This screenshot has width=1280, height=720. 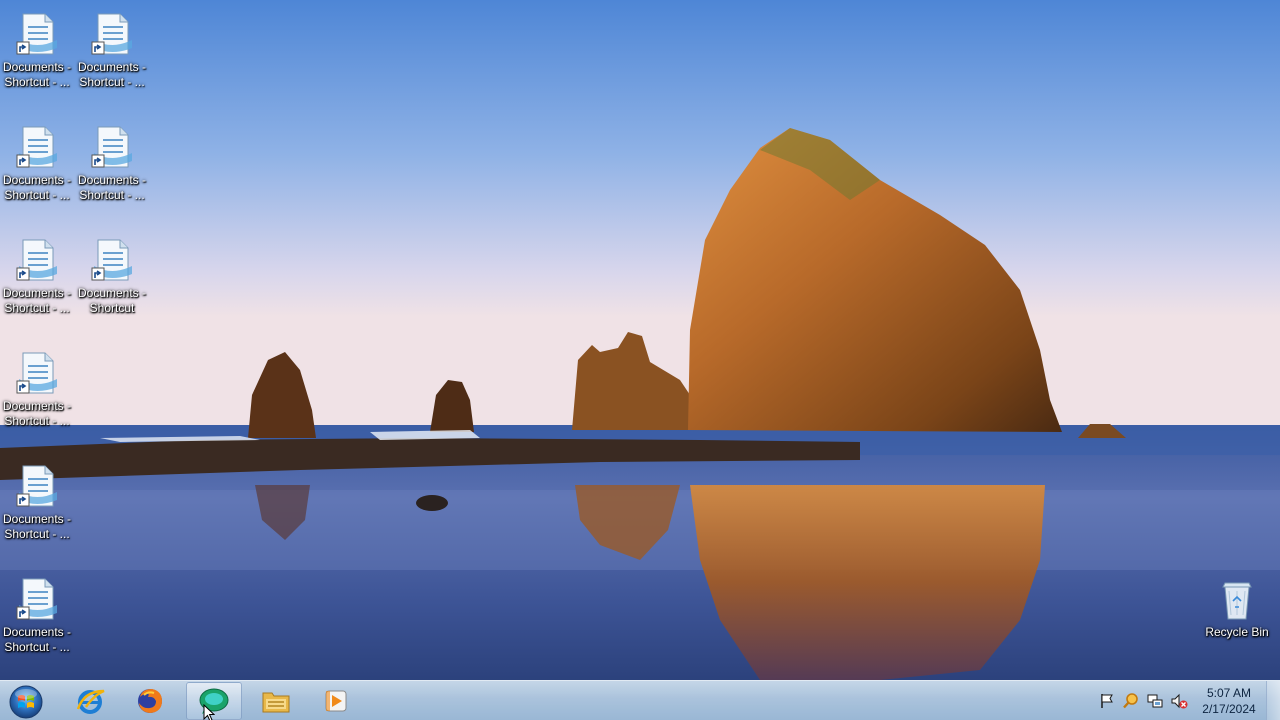 I want to click on system-tray, so click(x=1144, y=700).